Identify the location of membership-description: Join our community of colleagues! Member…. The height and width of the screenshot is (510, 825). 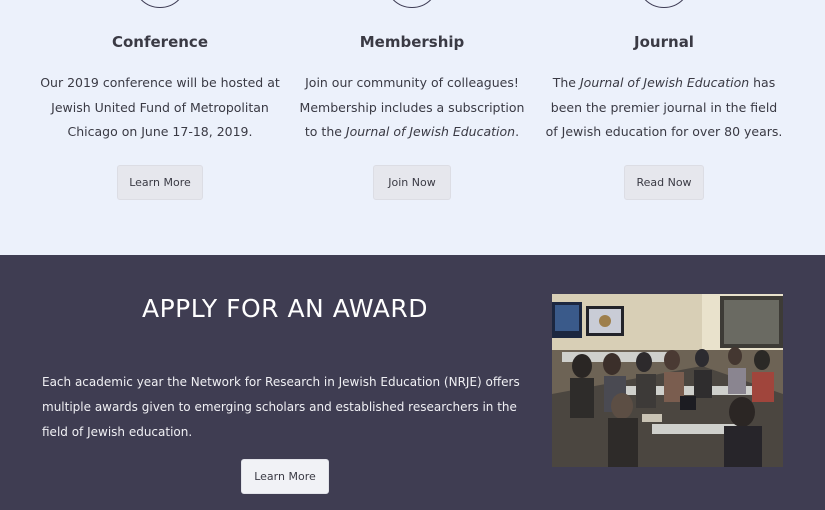
(412, 108).